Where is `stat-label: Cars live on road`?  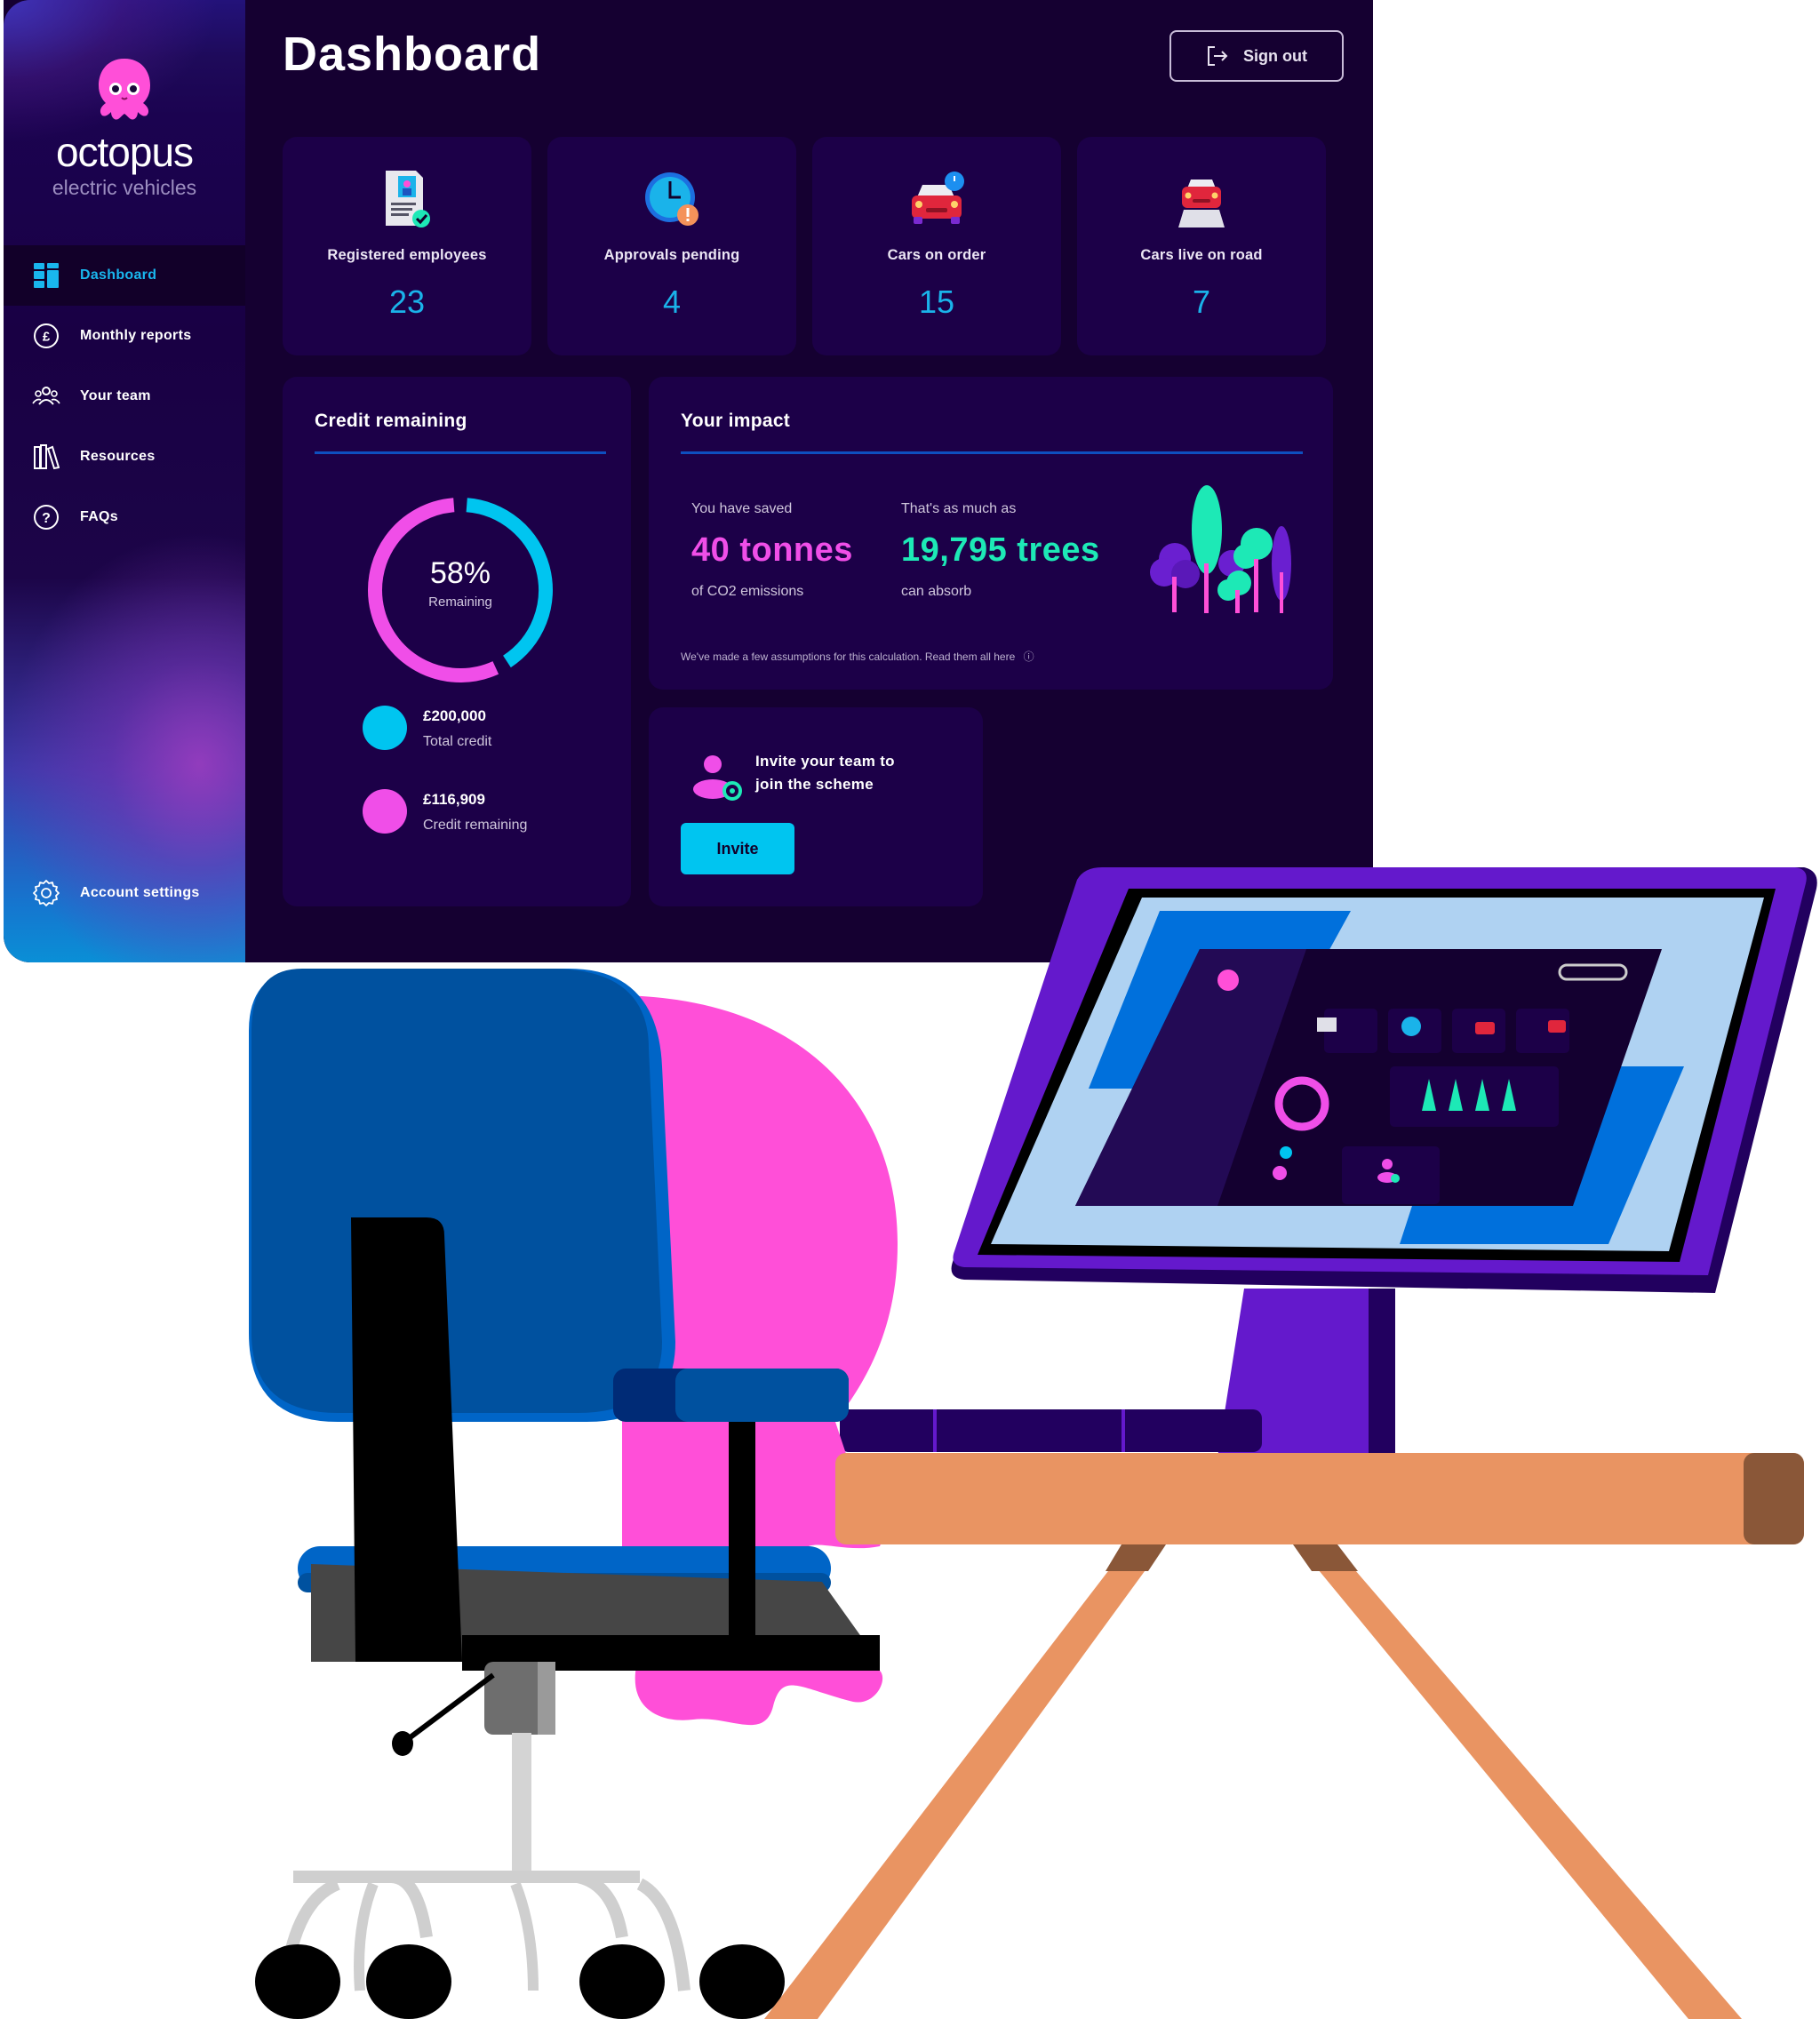
stat-label: Cars live on road is located at coordinates (1201, 255).